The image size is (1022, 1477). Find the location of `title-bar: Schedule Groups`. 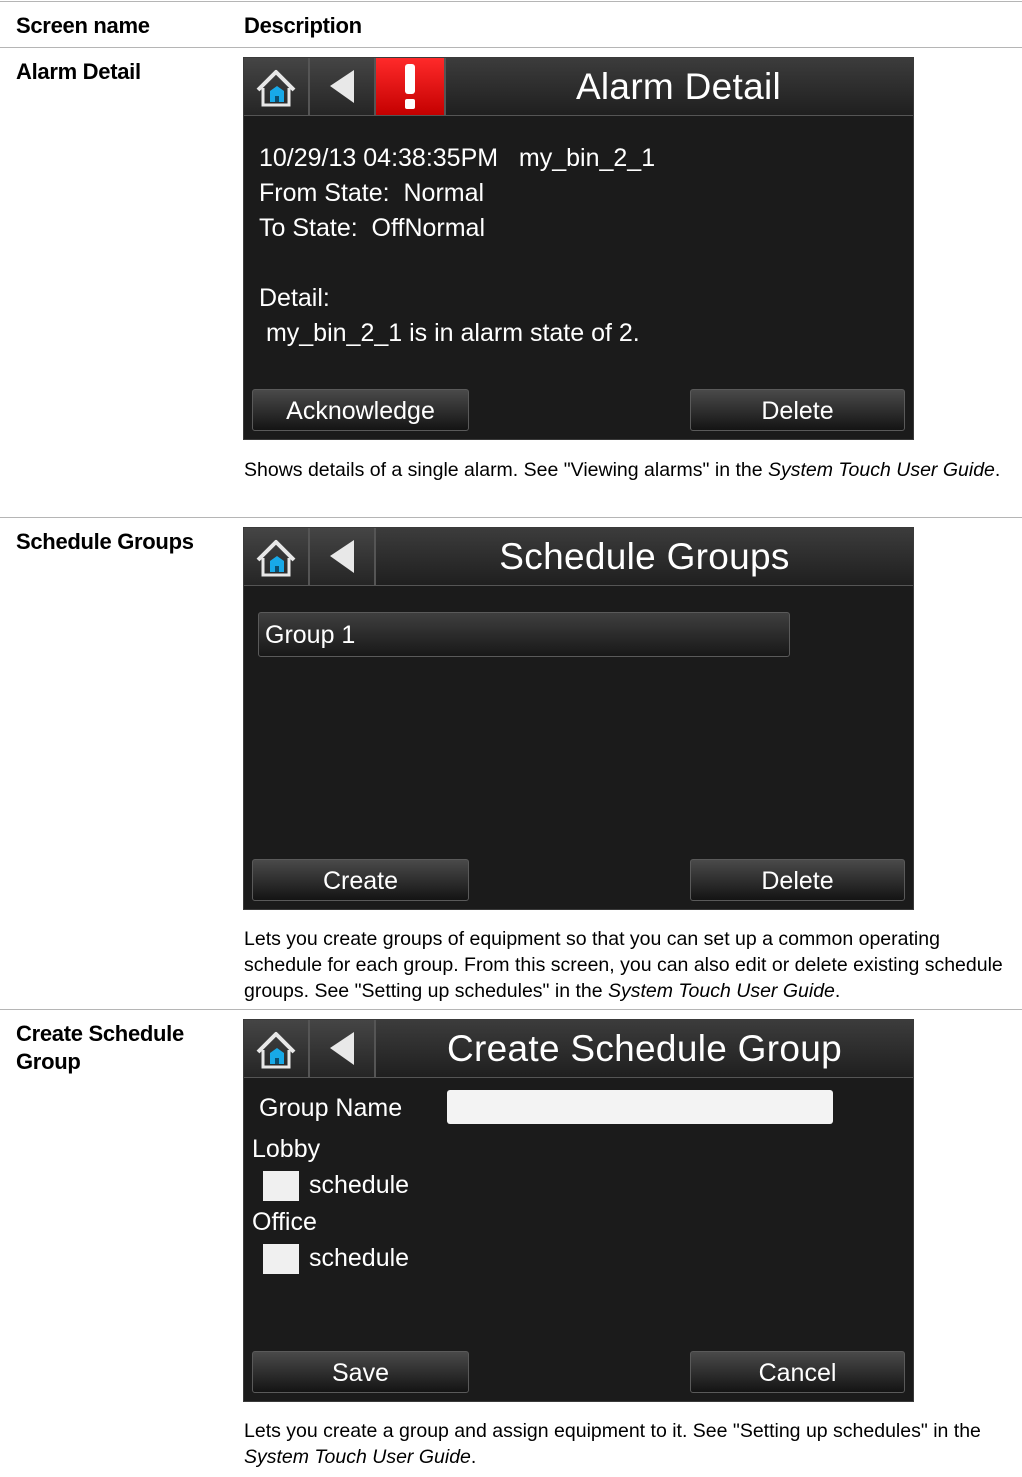

title-bar: Schedule Groups is located at coordinates (578, 557).